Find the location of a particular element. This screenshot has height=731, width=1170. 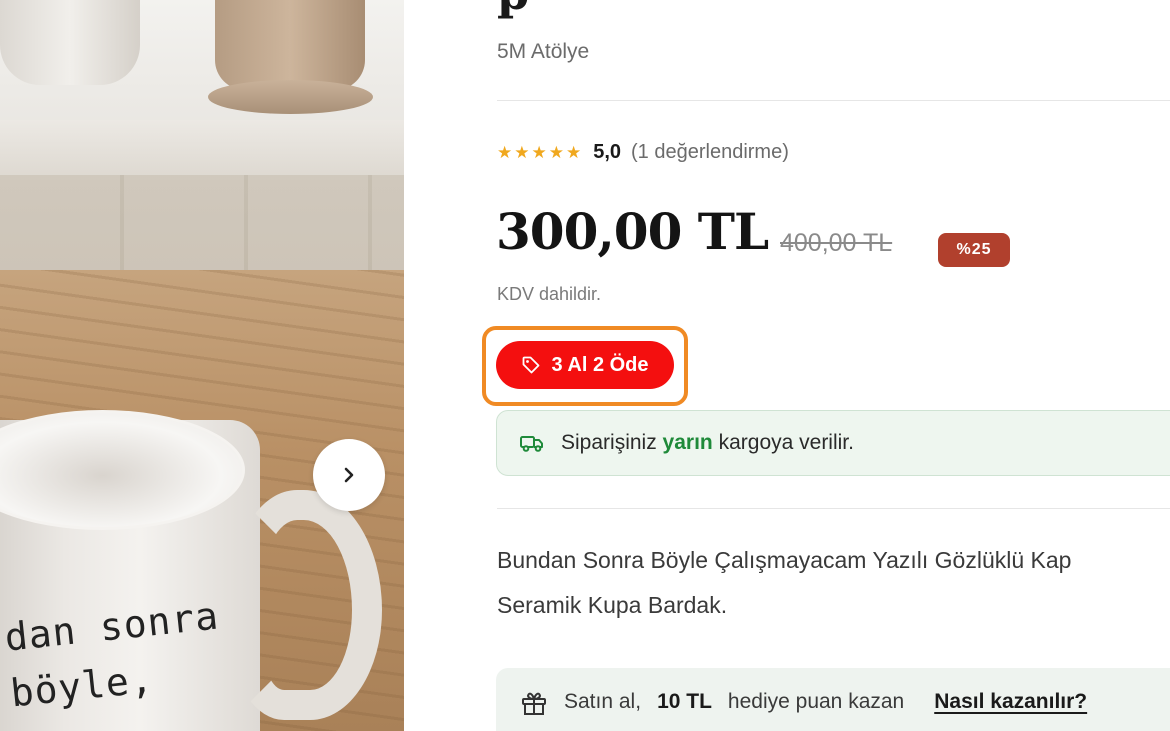

shipping-text: Siparişiniz yarın kargoya verilir. is located at coordinates (707, 443).